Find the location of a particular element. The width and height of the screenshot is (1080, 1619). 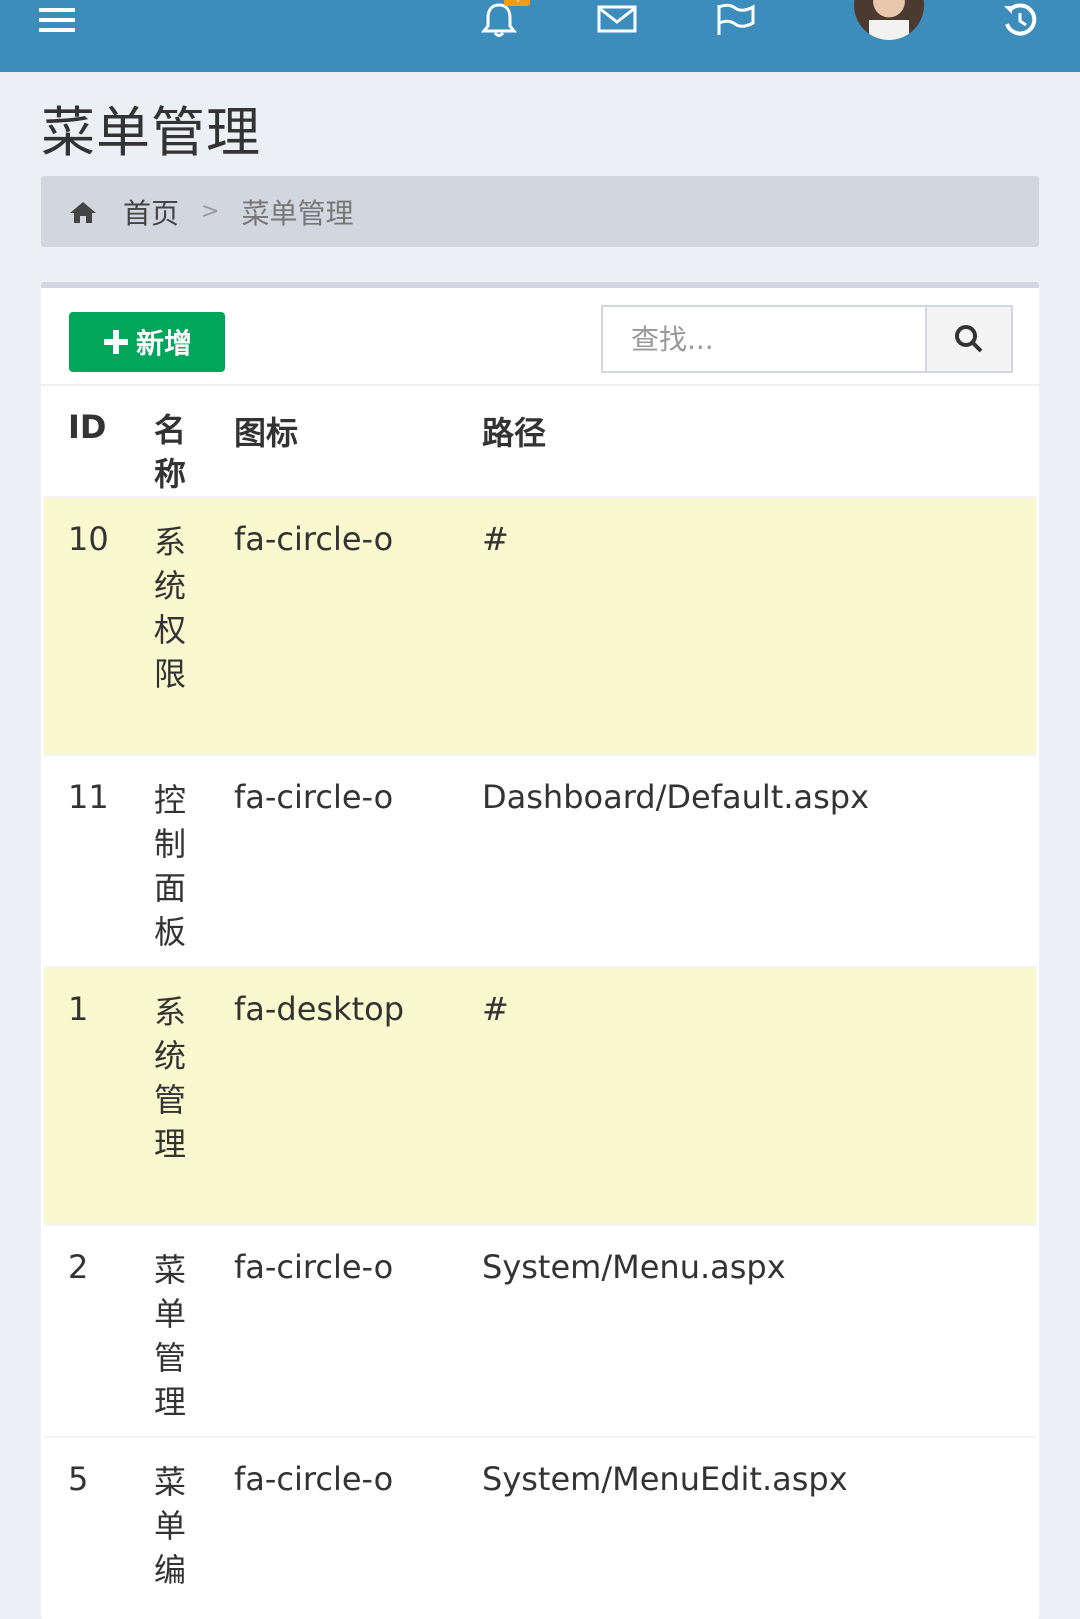

cell-name-text: 控制面板 is located at coordinates (170, 866).